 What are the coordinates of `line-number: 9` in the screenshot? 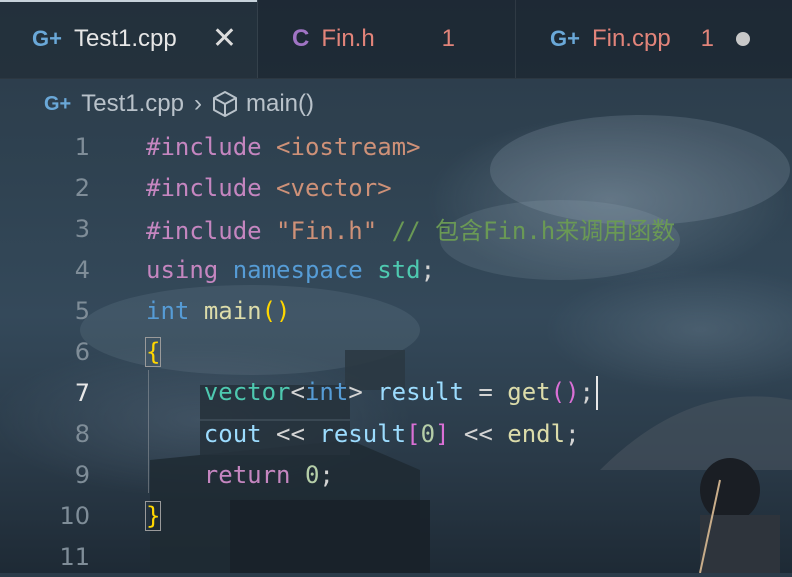 It's located at (82, 474).